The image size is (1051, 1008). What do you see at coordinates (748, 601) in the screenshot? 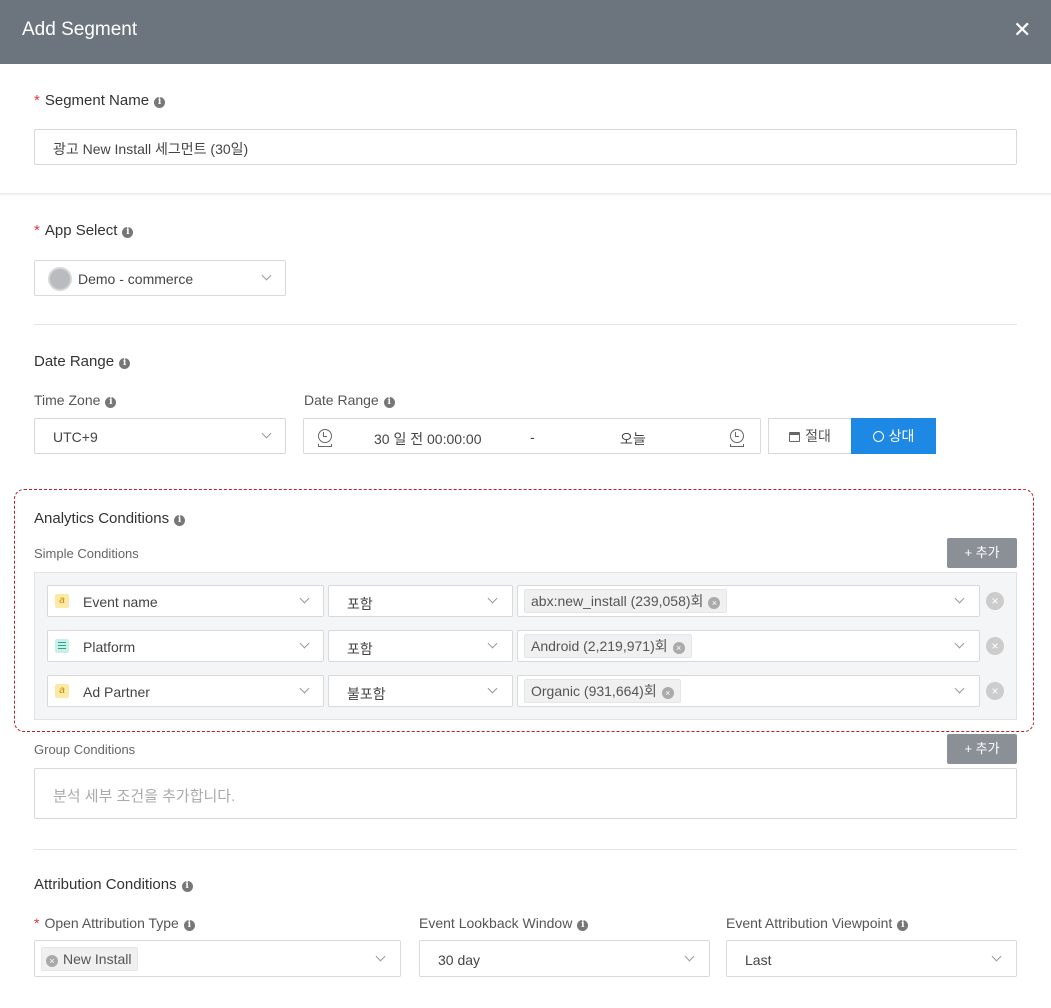
I see `condition-value-select: abx:new_install (239,058)회 ×` at bounding box center [748, 601].